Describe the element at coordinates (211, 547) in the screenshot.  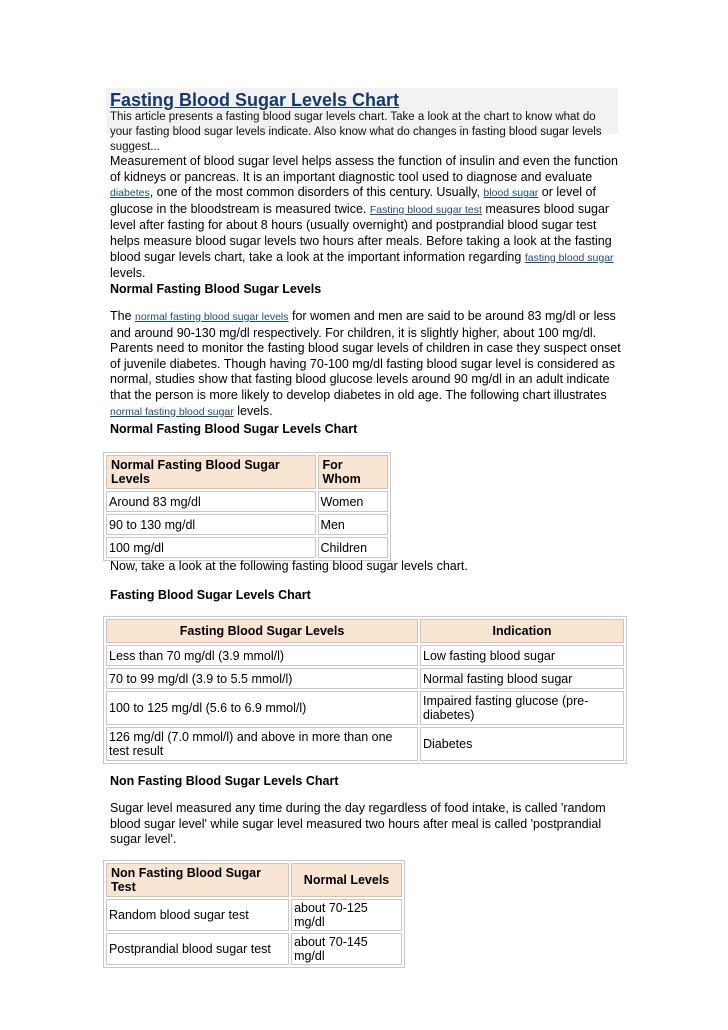
I see `cell: 100 mg/dl` at that location.